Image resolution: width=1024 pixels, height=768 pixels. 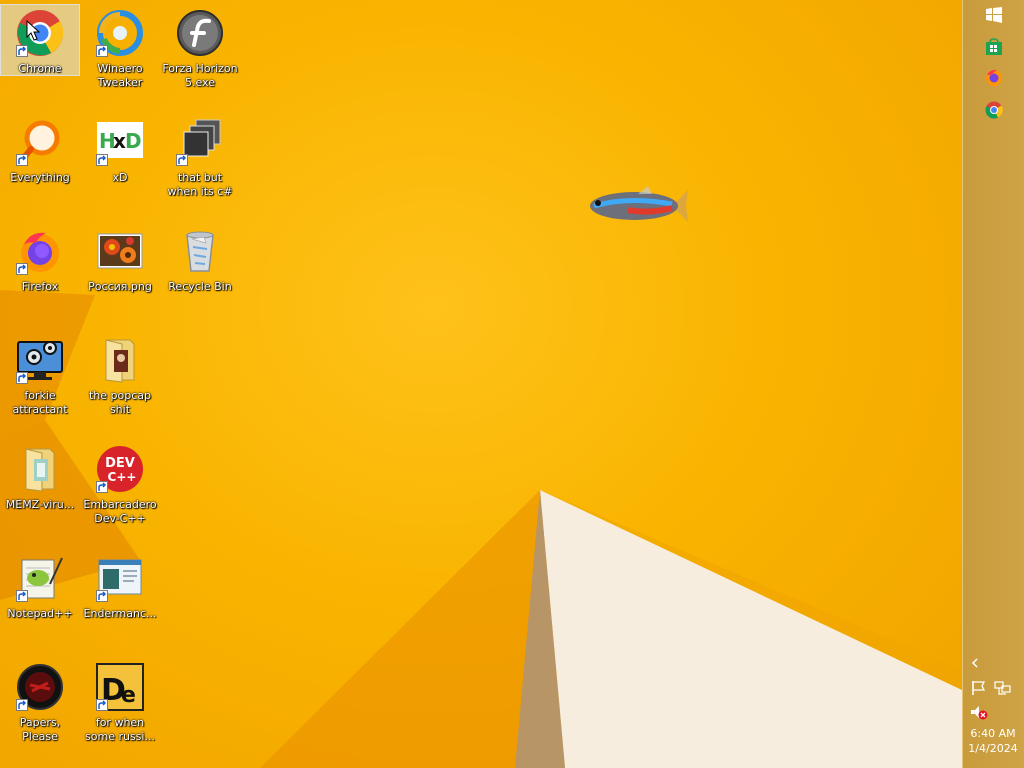 I want to click on flag-icon, so click(x=979, y=688).